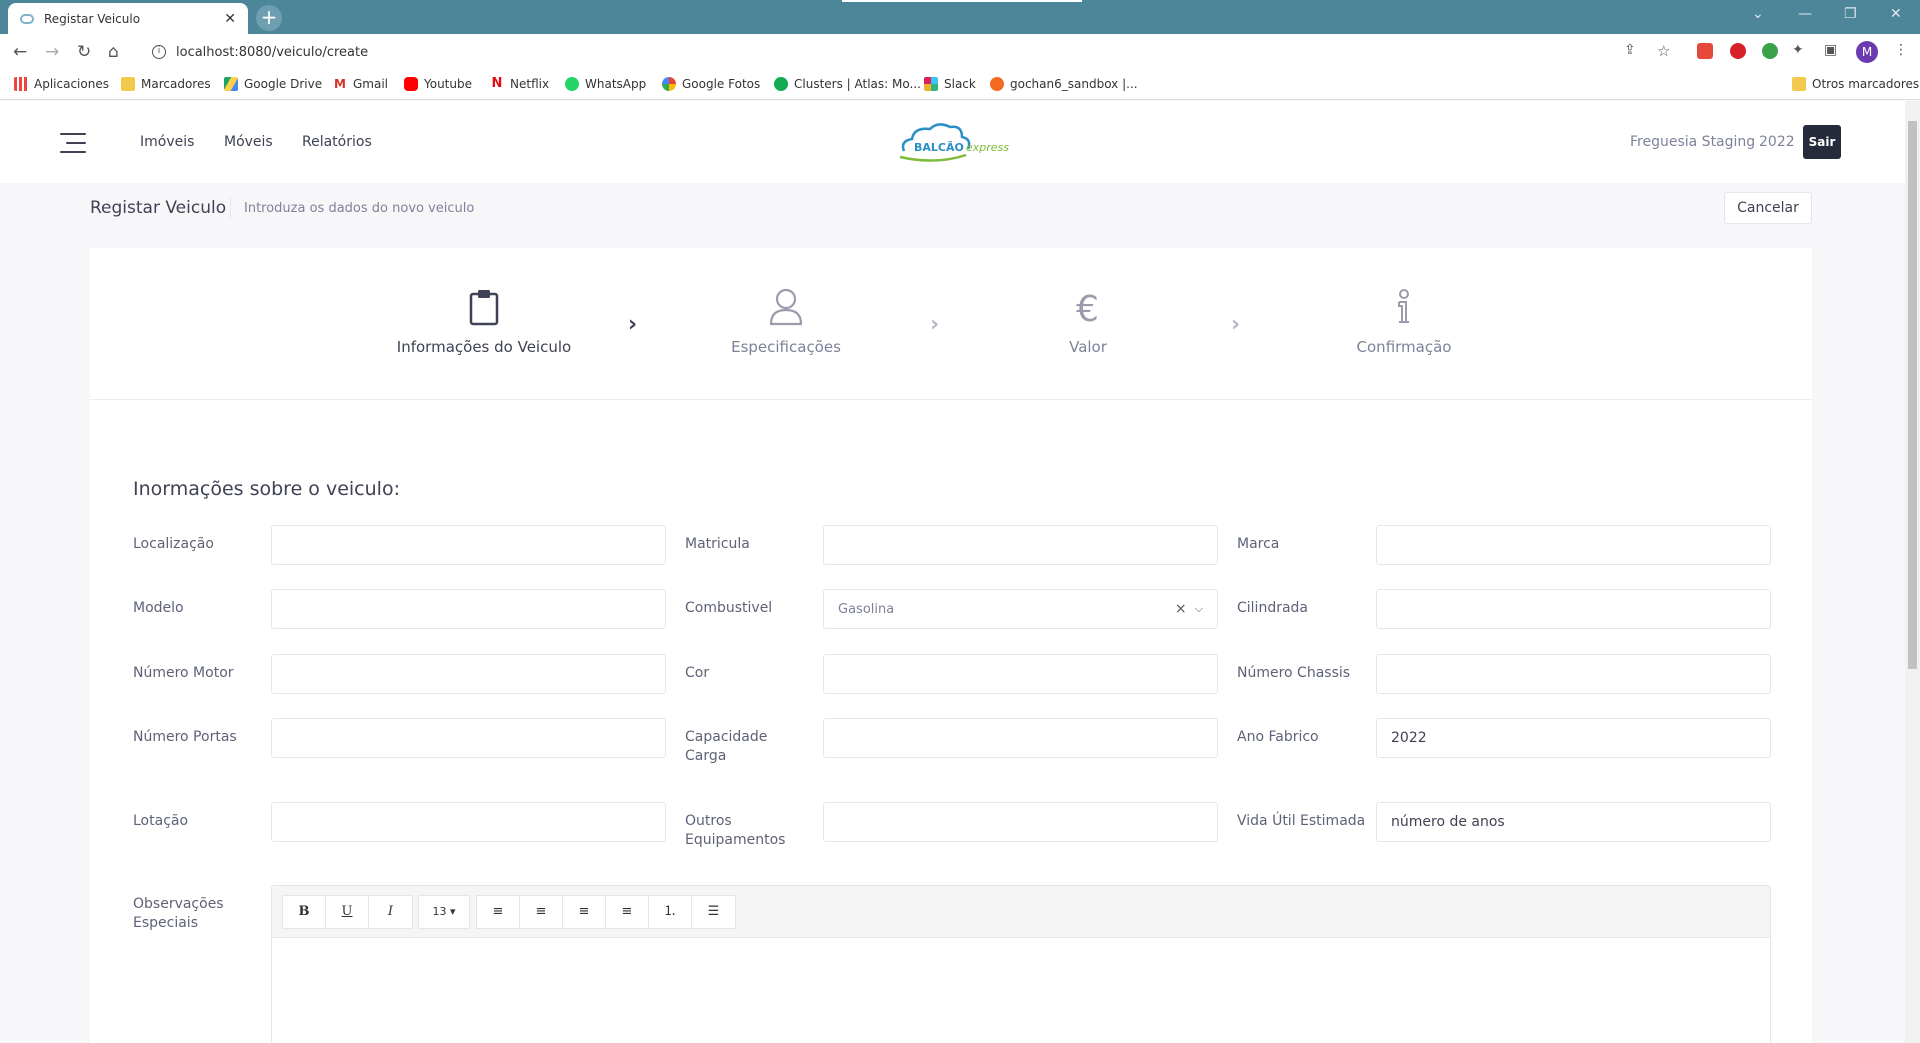 This screenshot has height=1043, width=1920. I want to click on hamburger-menu-icon, so click(73, 143).